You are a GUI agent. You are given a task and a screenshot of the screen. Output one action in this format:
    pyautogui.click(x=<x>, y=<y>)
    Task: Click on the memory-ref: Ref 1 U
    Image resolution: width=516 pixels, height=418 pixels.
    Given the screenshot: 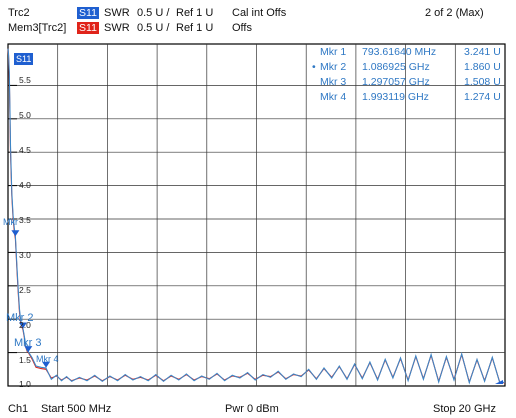 What is the action you would take?
    pyautogui.click(x=194, y=28)
    